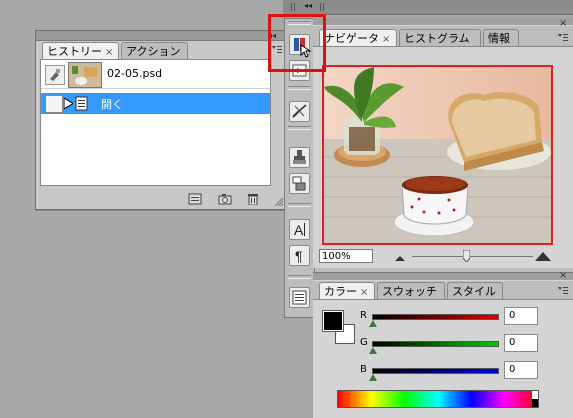 The image size is (573, 418). What do you see at coordinates (435, 371) in the screenshot?
I see `blue-slider-track` at bounding box center [435, 371].